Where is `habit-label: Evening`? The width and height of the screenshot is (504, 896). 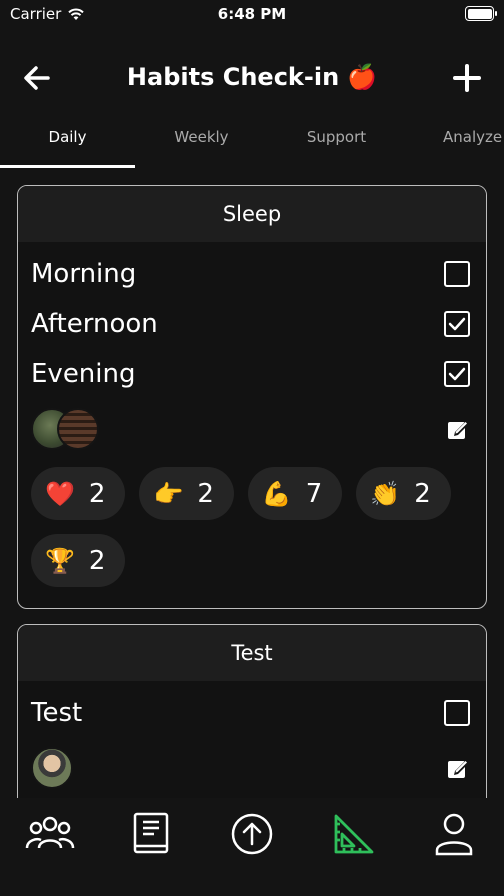
habit-label: Evening is located at coordinates (83, 374).